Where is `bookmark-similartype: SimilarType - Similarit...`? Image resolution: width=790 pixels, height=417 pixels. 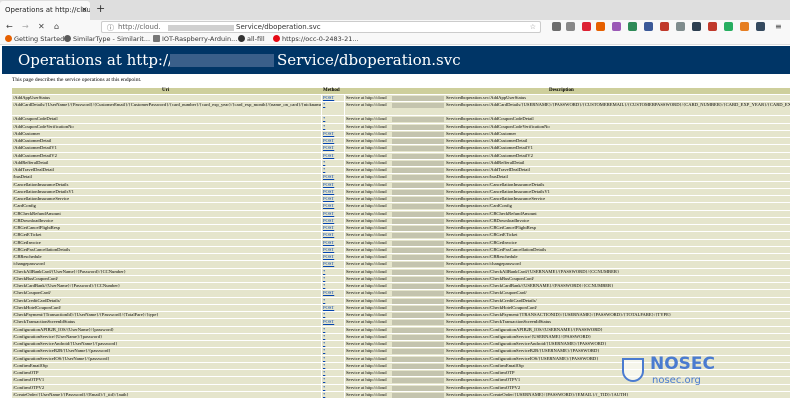 bookmark-similartype: SimilarType - Similarit... is located at coordinates (107, 39).